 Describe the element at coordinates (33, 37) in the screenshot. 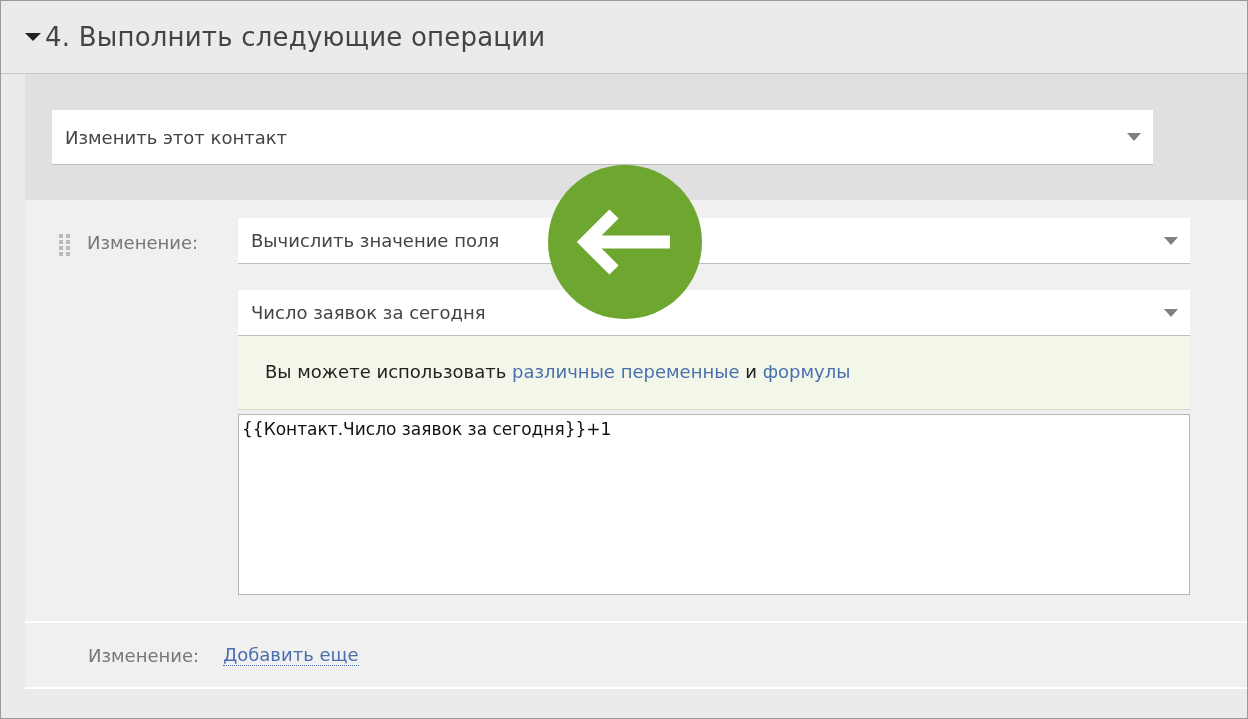

I see `collapse-caret-icon` at that location.